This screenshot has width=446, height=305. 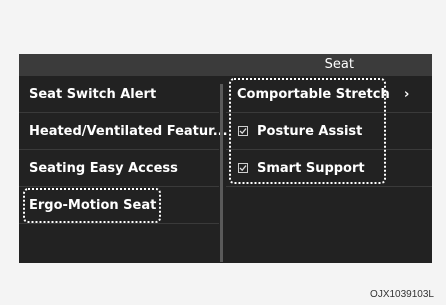 What do you see at coordinates (339, 64) in the screenshot?
I see `page-title: Seat` at bounding box center [339, 64].